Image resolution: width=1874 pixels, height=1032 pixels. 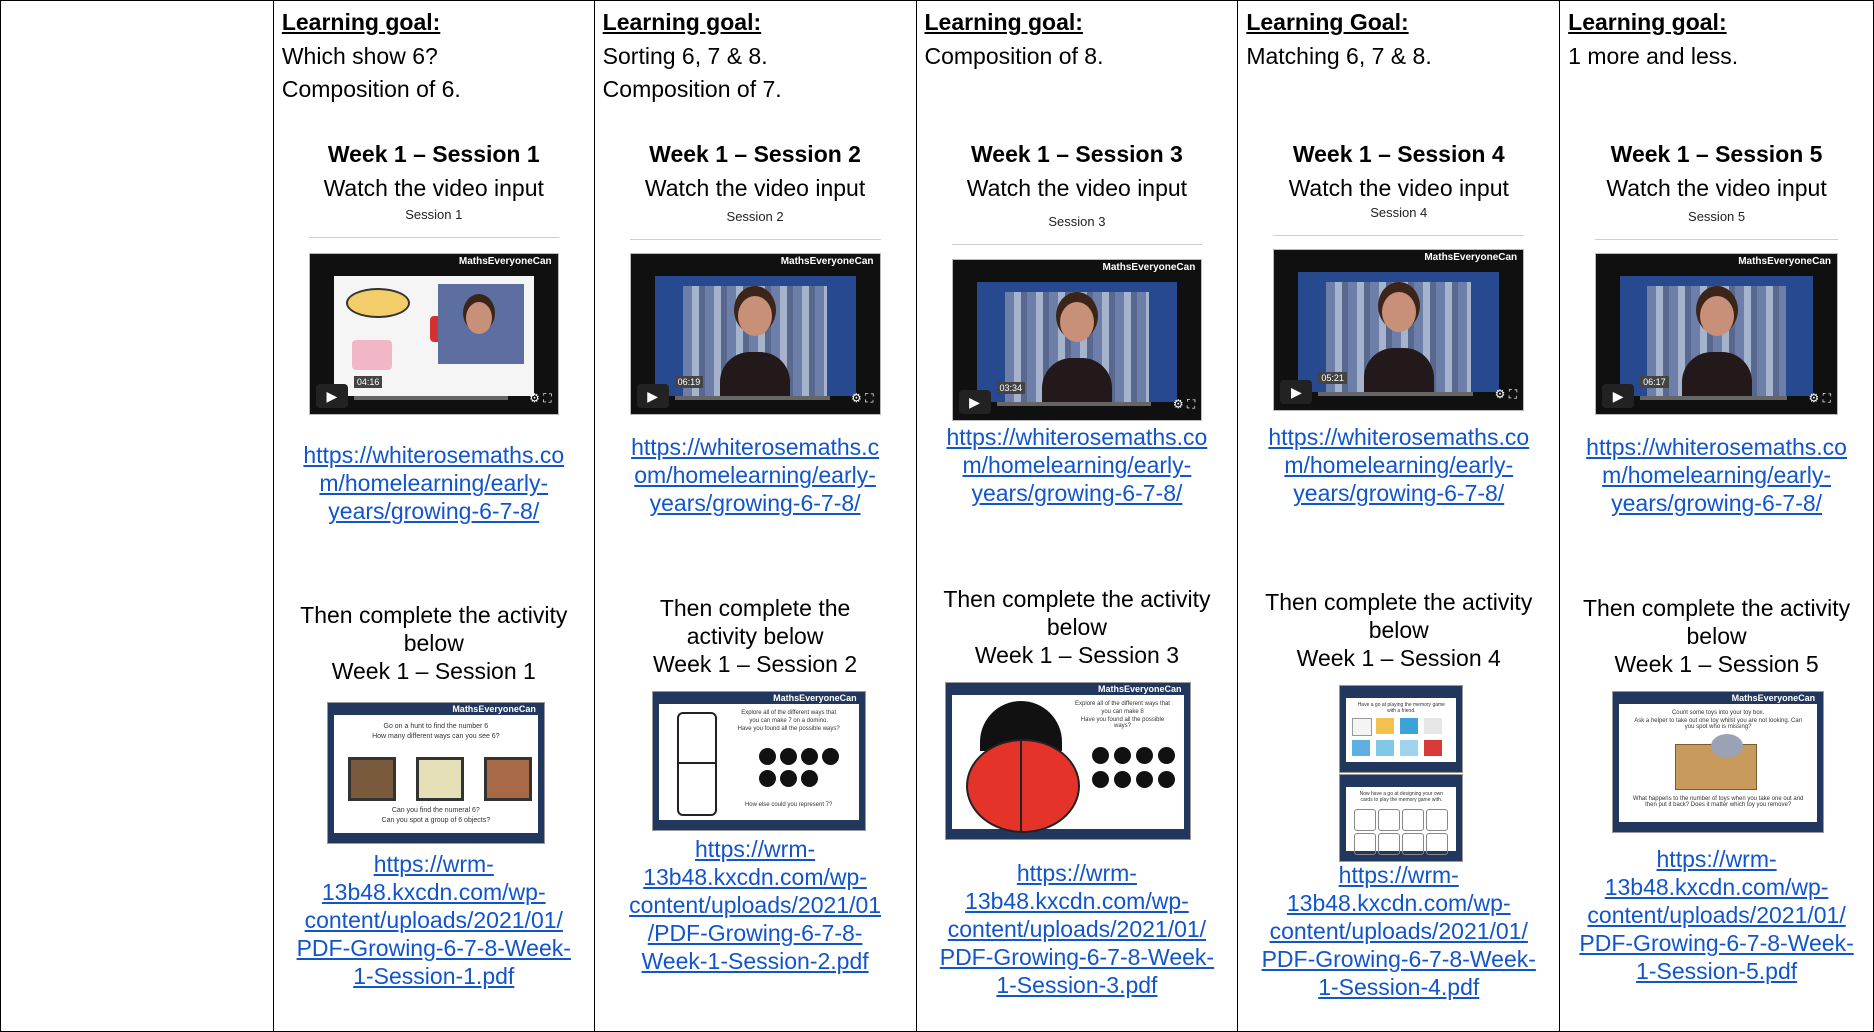 I want to click on video-player-session-2: MathsEveryoneCan ▶ 06:19 ⚙ ⛶, so click(x=755, y=334).